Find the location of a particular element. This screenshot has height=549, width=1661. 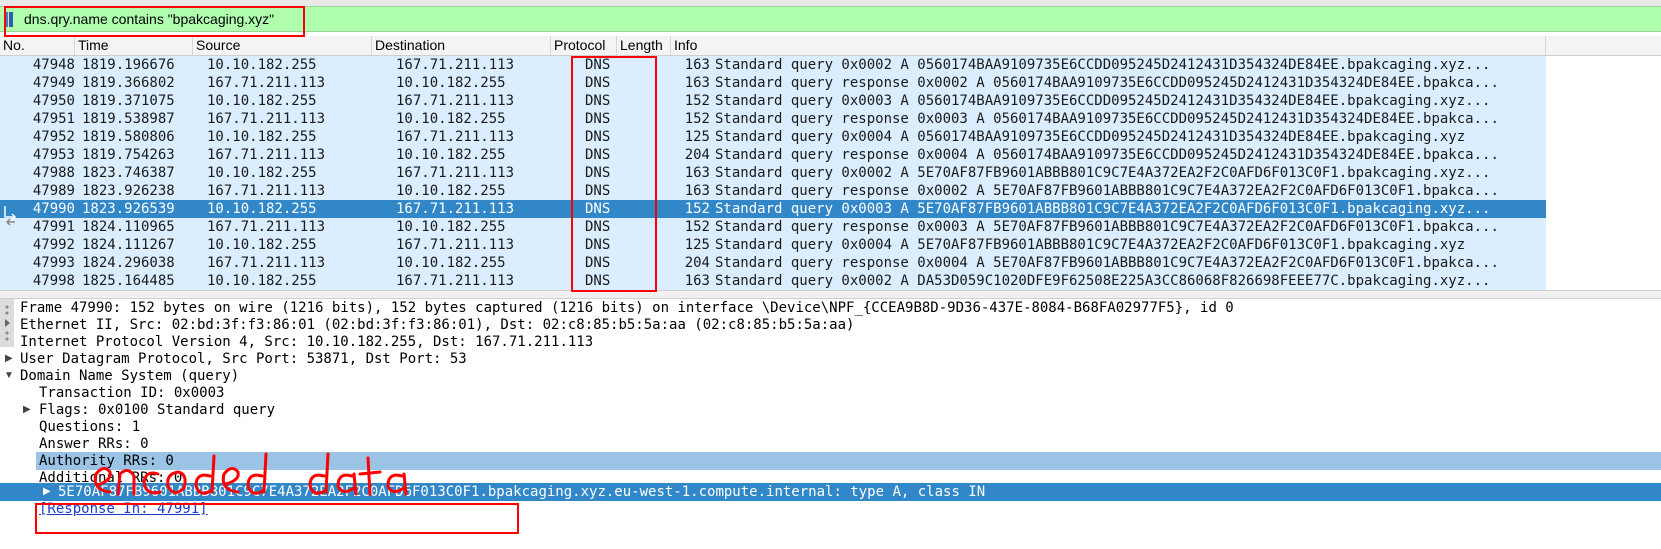

related-packet-icon is located at coordinates (10, 216).